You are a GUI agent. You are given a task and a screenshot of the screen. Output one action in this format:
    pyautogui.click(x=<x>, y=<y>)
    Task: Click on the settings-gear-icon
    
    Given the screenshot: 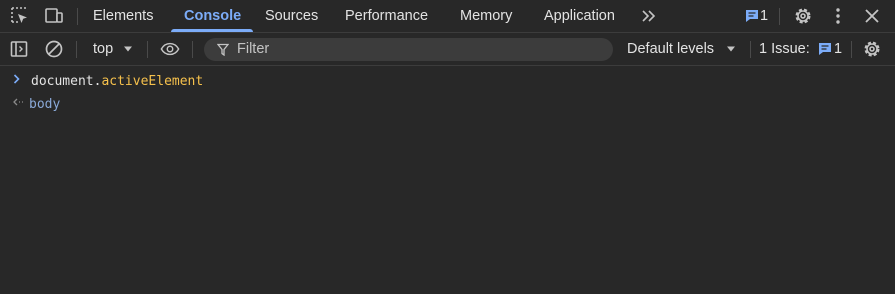 What is the action you would take?
    pyautogui.click(x=803, y=16)
    